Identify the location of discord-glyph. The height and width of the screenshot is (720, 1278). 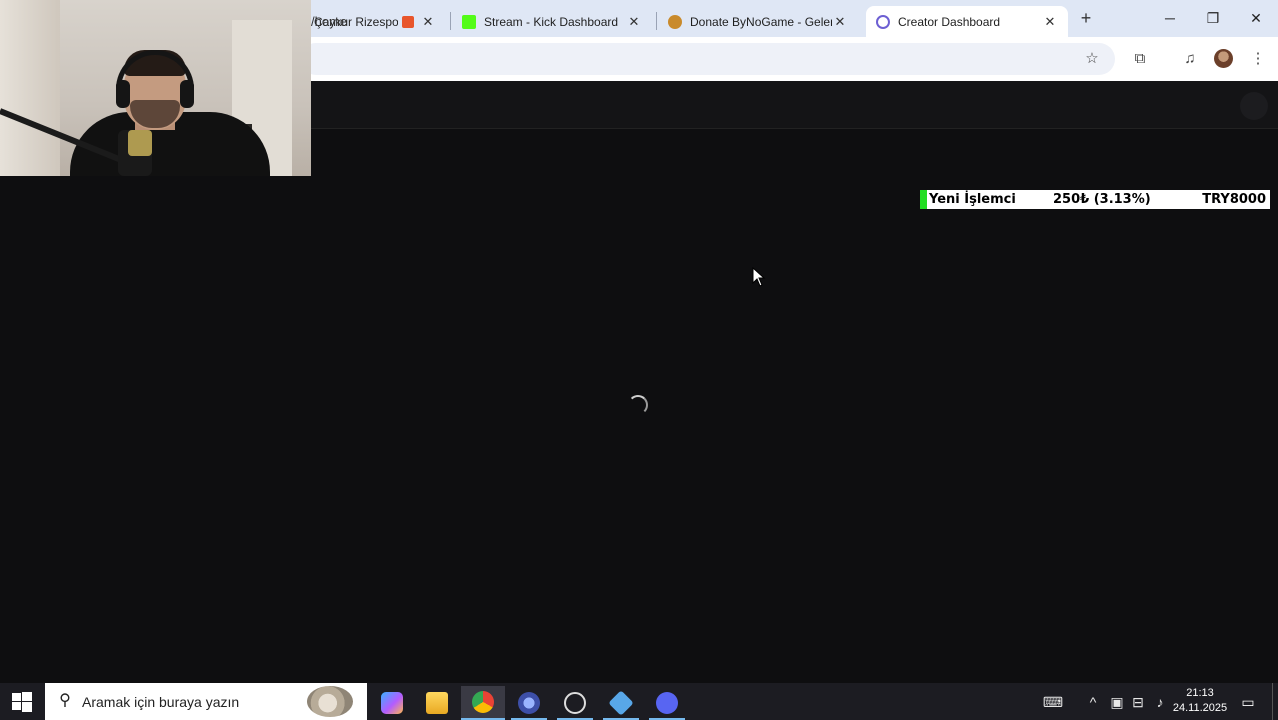
(667, 703).